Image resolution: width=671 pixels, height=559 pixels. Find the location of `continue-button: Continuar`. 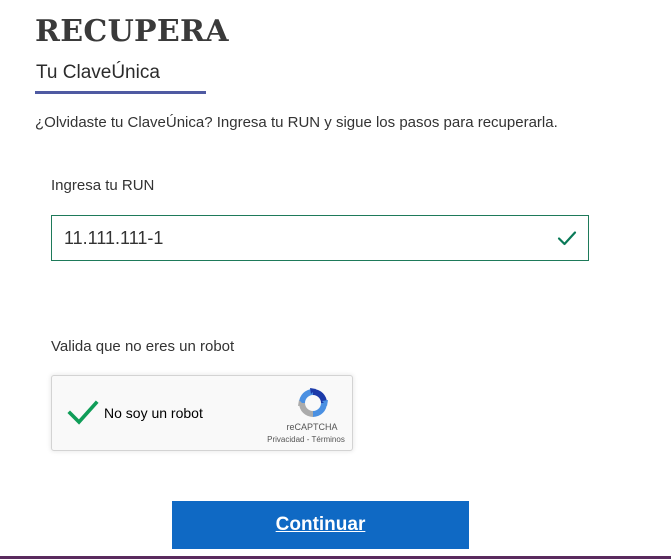

continue-button: Continuar is located at coordinates (320, 525).